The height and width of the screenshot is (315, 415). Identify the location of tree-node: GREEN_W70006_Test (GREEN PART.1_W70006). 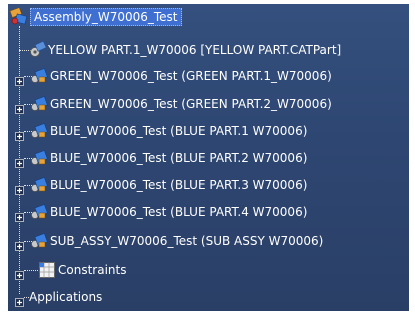
(181, 76).